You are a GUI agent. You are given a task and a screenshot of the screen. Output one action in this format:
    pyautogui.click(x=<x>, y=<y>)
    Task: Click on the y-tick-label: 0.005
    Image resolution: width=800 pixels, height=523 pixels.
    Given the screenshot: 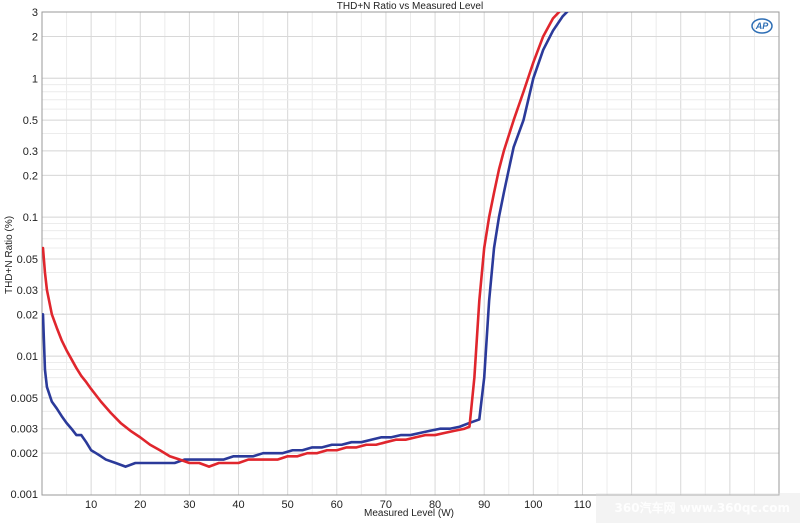 What is the action you would take?
    pyautogui.click(x=24, y=399)
    